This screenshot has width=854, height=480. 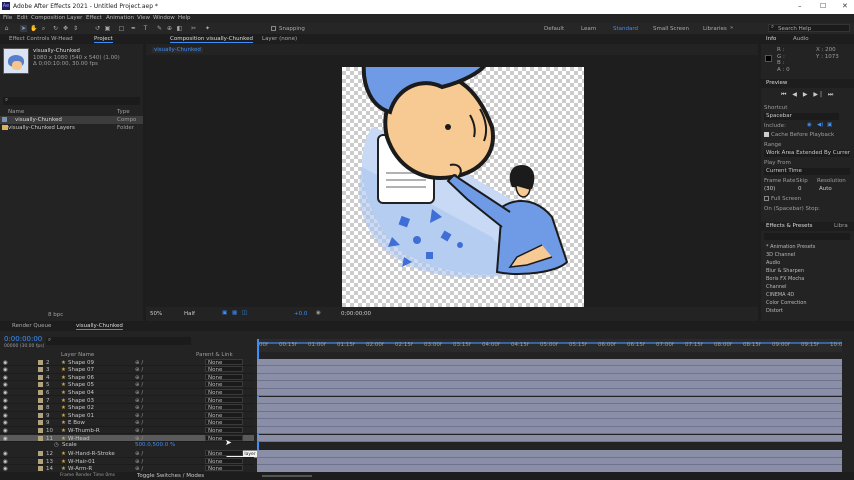 What do you see at coordinates (287, 476) in the screenshot?
I see `zoom-slider` at bounding box center [287, 476].